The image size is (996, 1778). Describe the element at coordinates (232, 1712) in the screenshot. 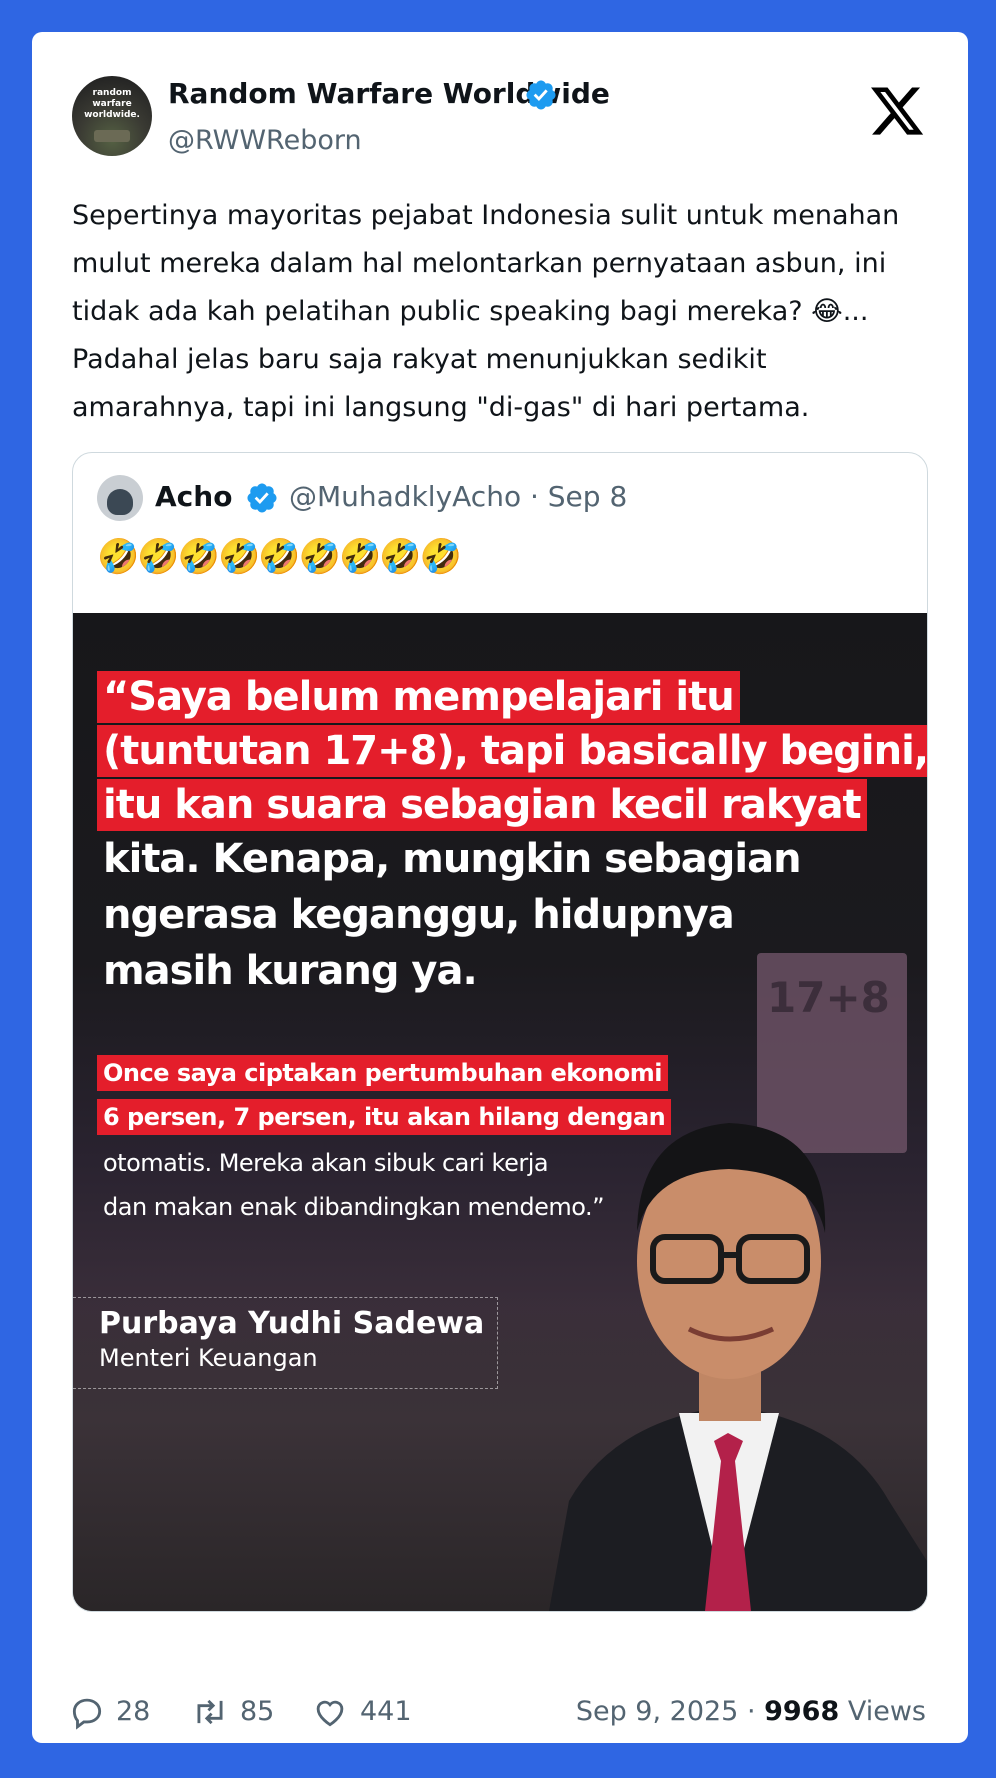

I see `retweet-button: 85` at that location.